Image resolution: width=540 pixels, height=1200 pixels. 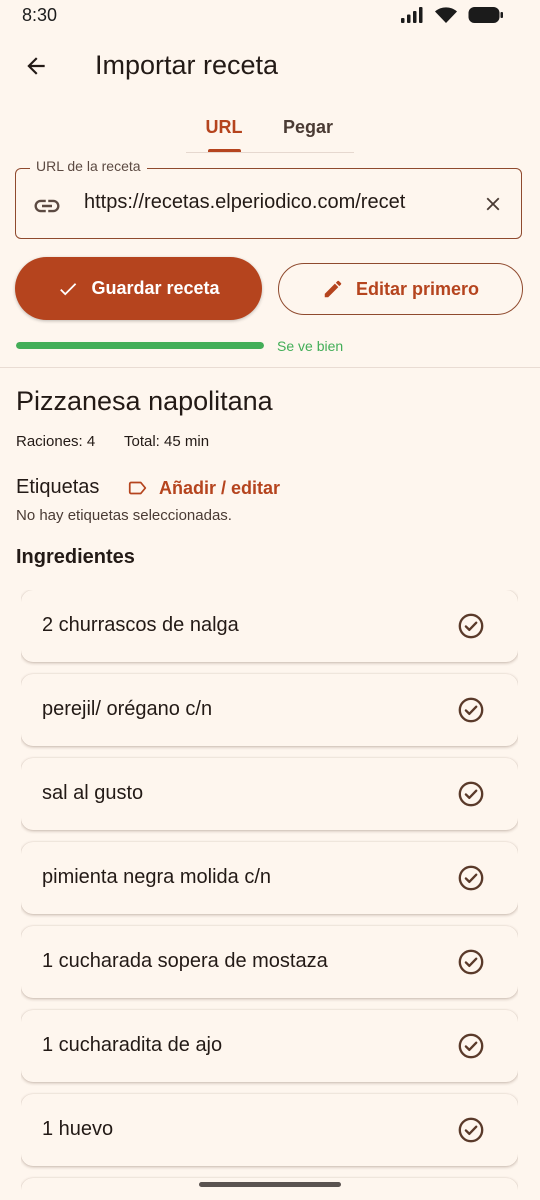 I want to click on tab-indicator, so click(x=224, y=150).